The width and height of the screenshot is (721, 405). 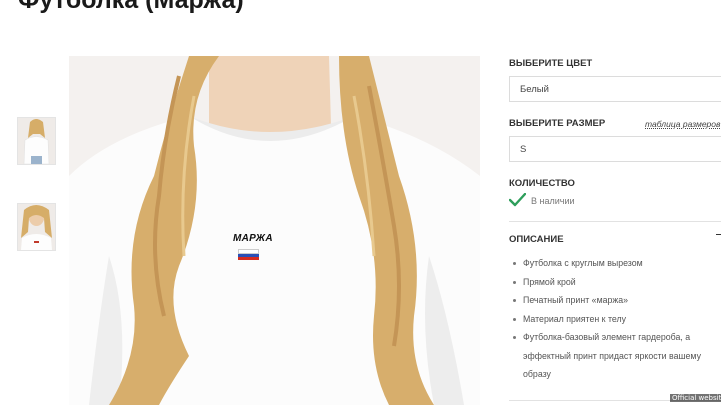 What do you see at coordinates (253, 238) in the screenshot?
I see `shirt-print-text: МАРЖА` at bounding box center [253, 238].